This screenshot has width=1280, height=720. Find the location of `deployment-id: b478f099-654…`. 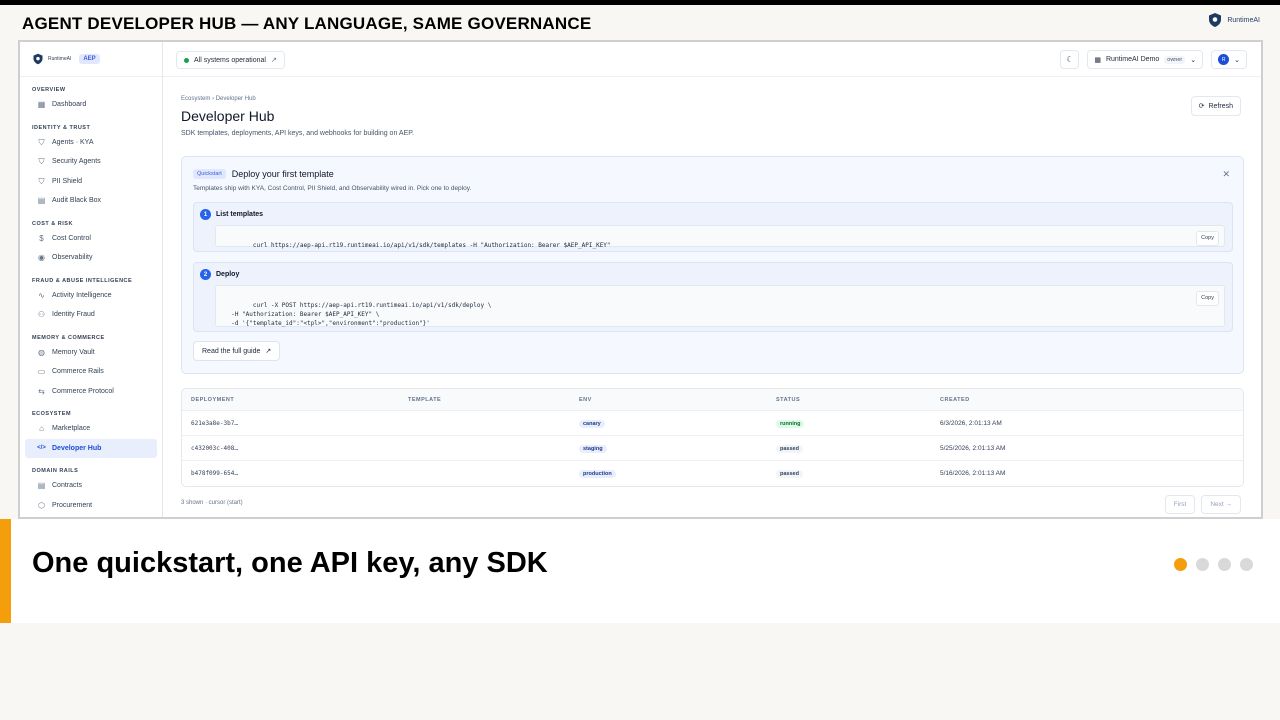

deployment-id: b478f099-654… is located at coordinates (214, 473).